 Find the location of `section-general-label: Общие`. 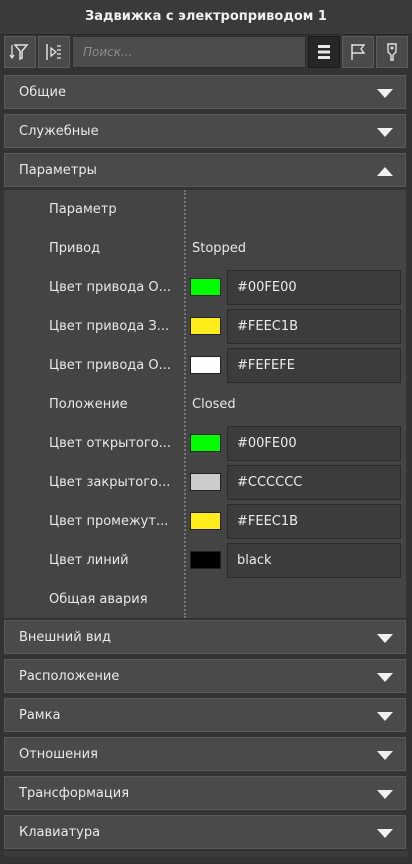

section-general-label: Общие is located at coordinates (42, 92).